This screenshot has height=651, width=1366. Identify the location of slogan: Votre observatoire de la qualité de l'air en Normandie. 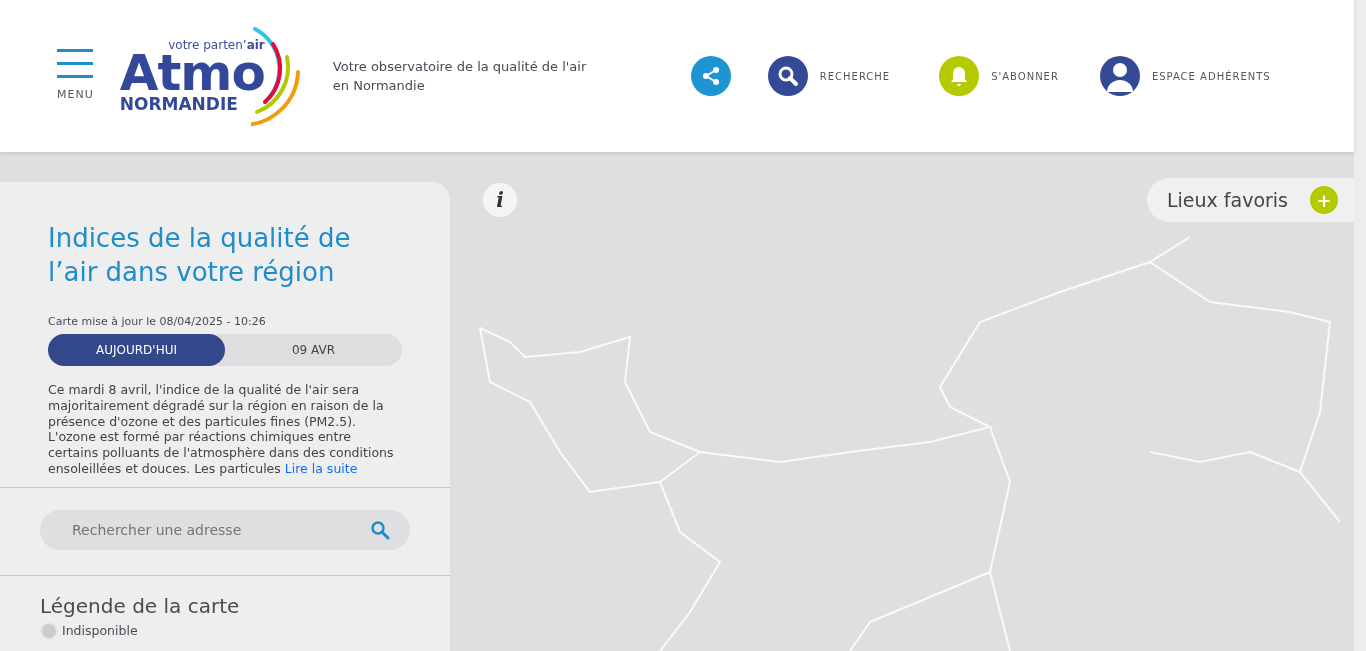
(460, 76).